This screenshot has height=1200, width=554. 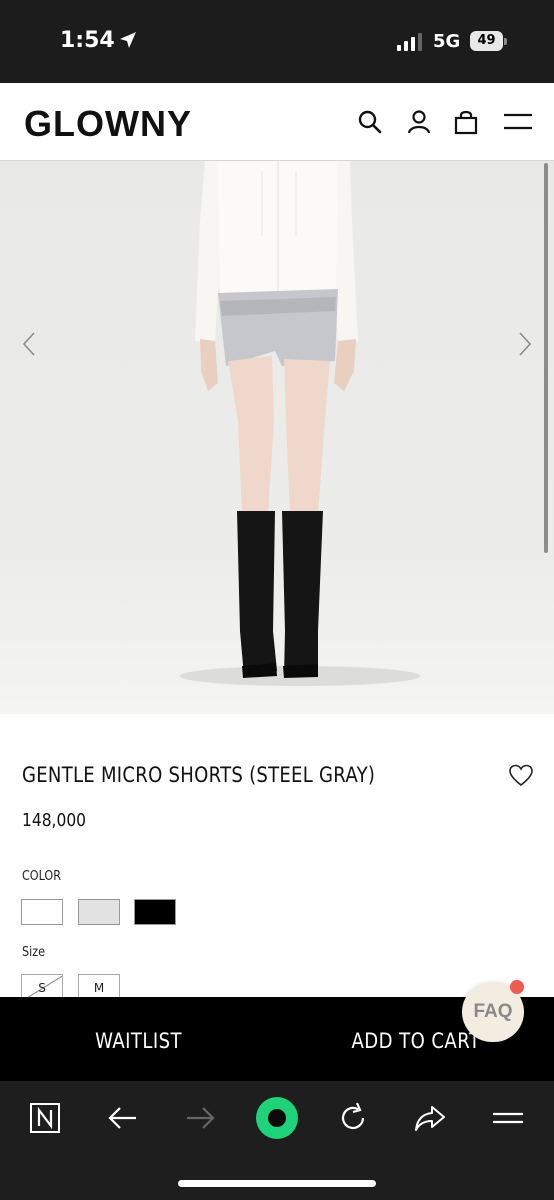 What do you see at coordinates (54, 820) in the screenshot?
I see `product-price: 148,000` at bounding box center [54, 820].